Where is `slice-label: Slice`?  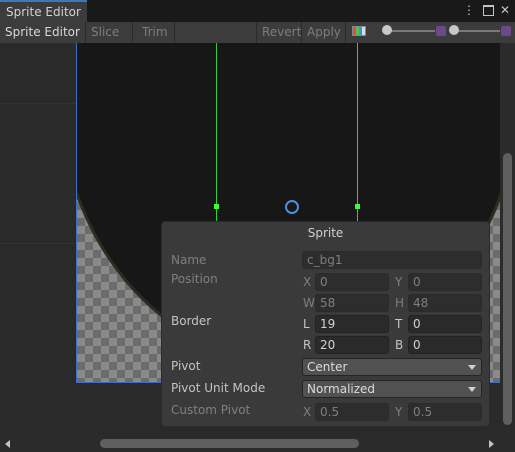 slice-label: Slice is located at coordinates (105, 32).